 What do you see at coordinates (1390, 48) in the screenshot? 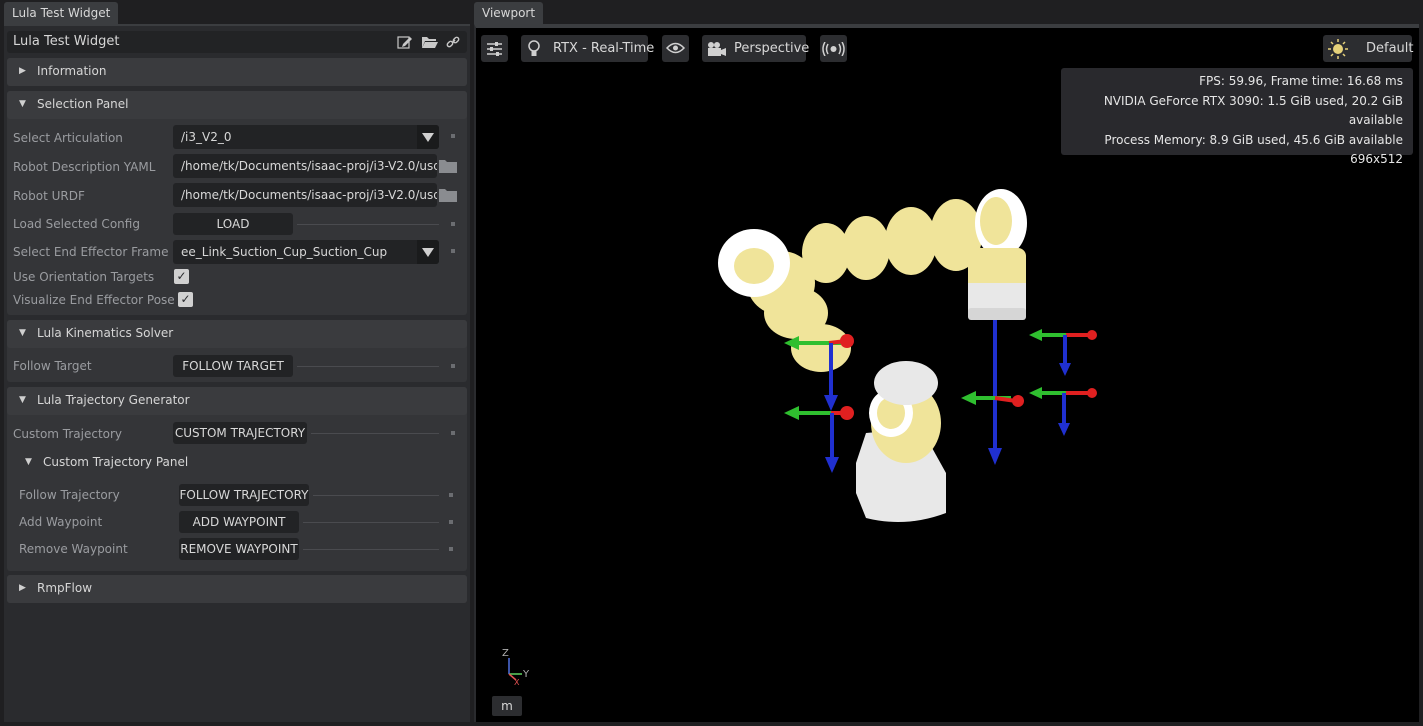
I see `lighting-label: Default` at bounding box center [1390, 48].